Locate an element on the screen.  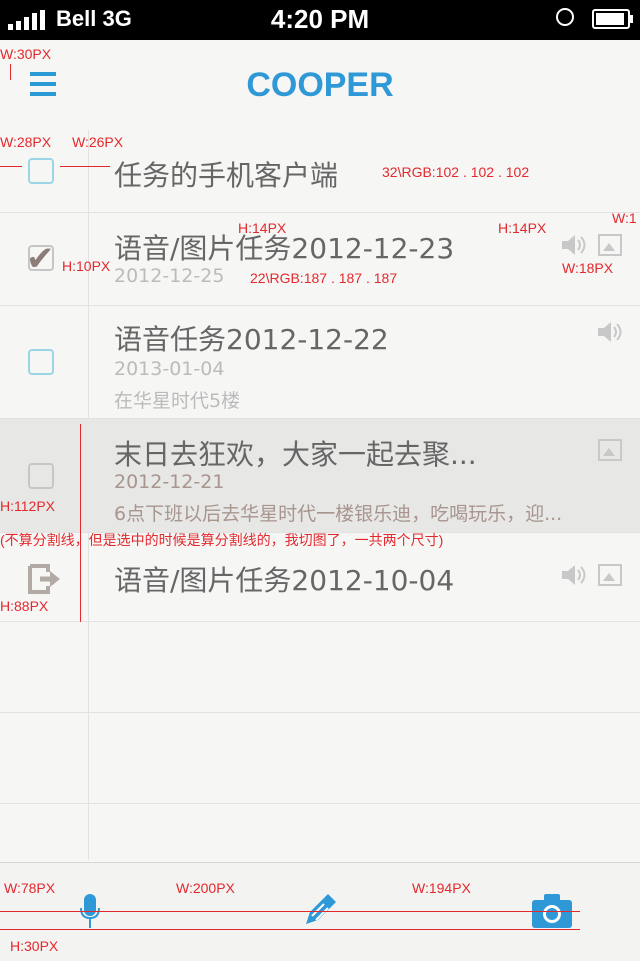
battery-tip is located at coordinates (631, 19).